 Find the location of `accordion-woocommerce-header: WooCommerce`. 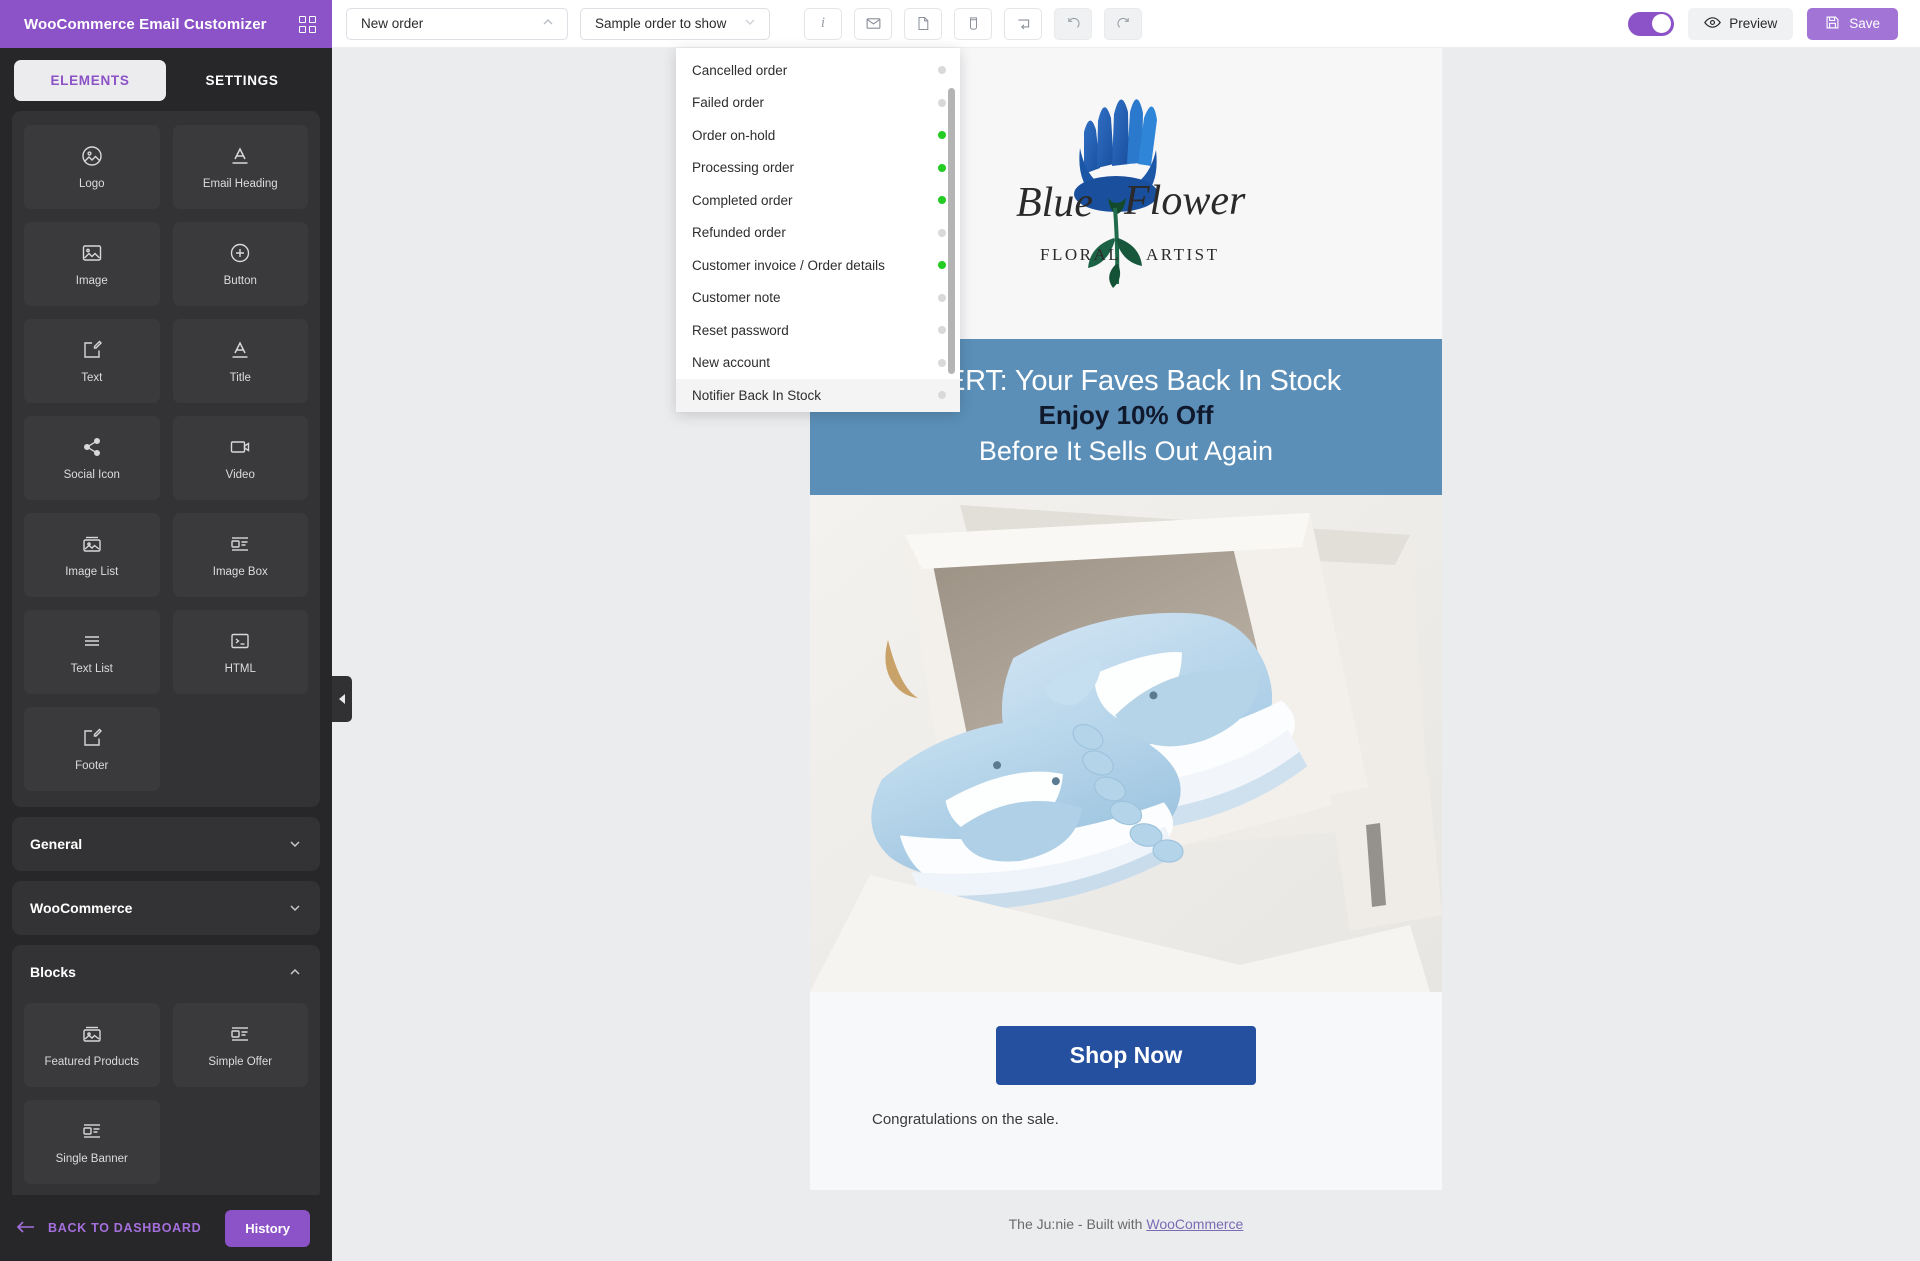

accordion-woocommerce-header: WooCommerce is located at coordinates (166, 908).